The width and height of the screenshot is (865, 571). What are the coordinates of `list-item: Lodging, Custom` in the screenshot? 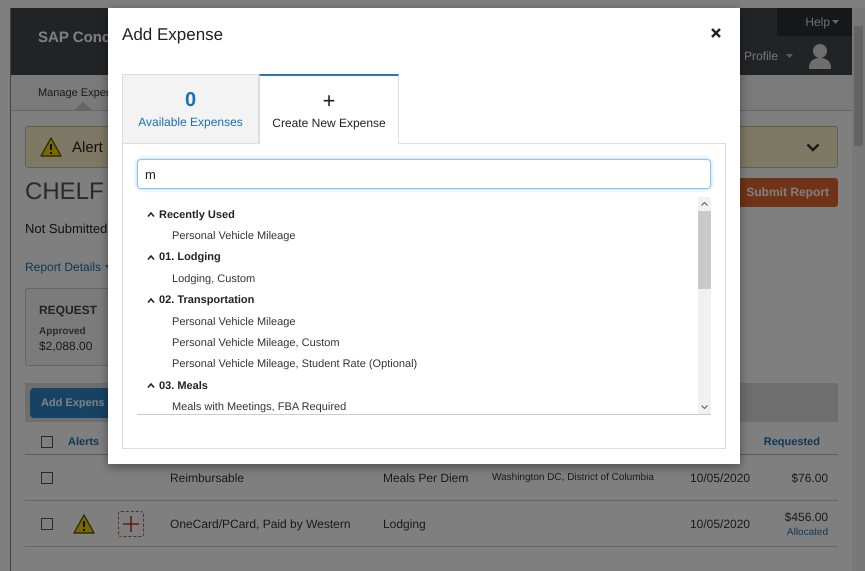 It's located at (214, 278).